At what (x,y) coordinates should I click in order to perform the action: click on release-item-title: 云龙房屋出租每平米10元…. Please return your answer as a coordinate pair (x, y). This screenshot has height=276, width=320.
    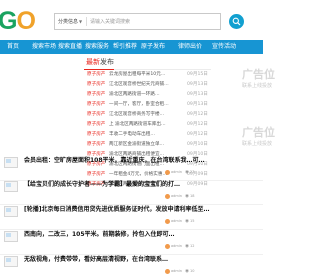
    Looking at the image, I should click on (147, 75).